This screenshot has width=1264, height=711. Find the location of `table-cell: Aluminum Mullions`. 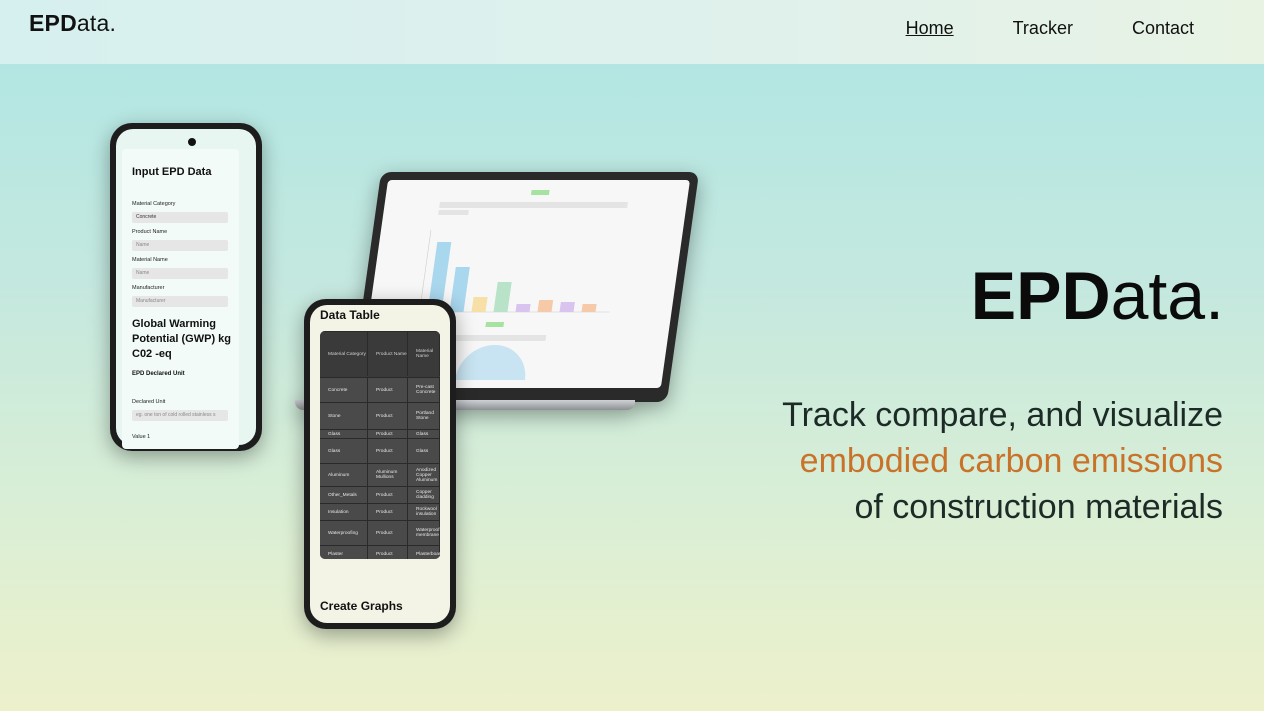

table-cell: Aluminum Mullions is located at coordinates (388, 475).